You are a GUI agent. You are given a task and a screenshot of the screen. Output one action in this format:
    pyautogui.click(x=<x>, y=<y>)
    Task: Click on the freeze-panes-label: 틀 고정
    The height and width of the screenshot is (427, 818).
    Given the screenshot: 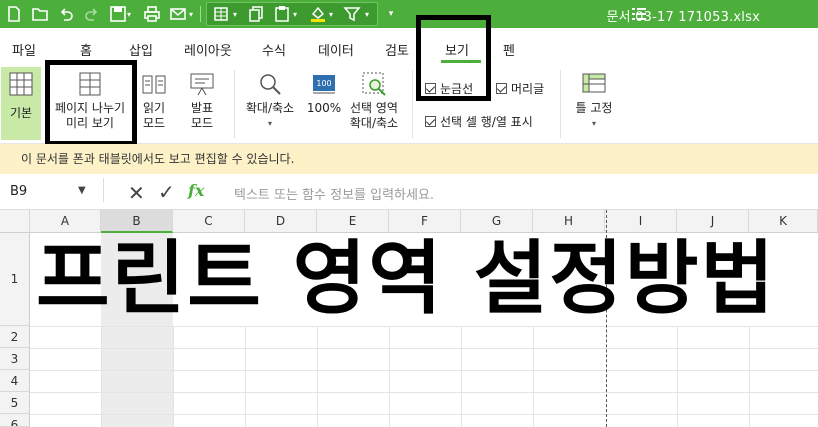 What is the action you would take?
    pyautogui.click(x=594, y=108)
    